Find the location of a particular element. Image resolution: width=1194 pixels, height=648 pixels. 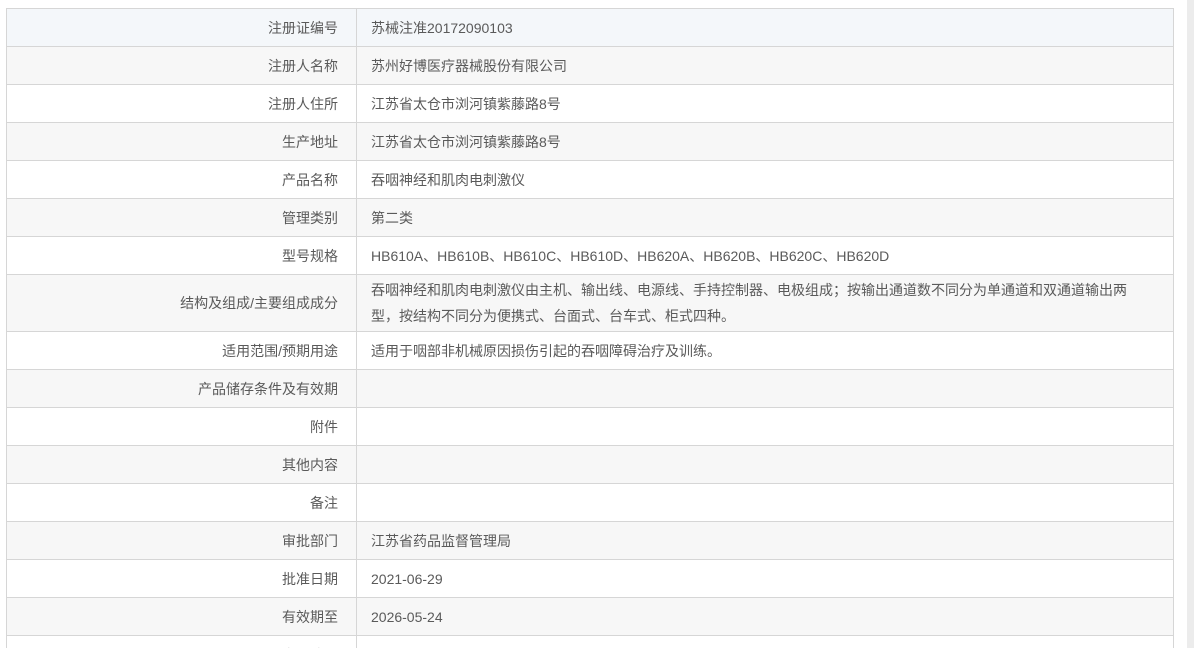

table-row: 注册证编号 苏械注准20172090103 is located at coordinates (590, 27).